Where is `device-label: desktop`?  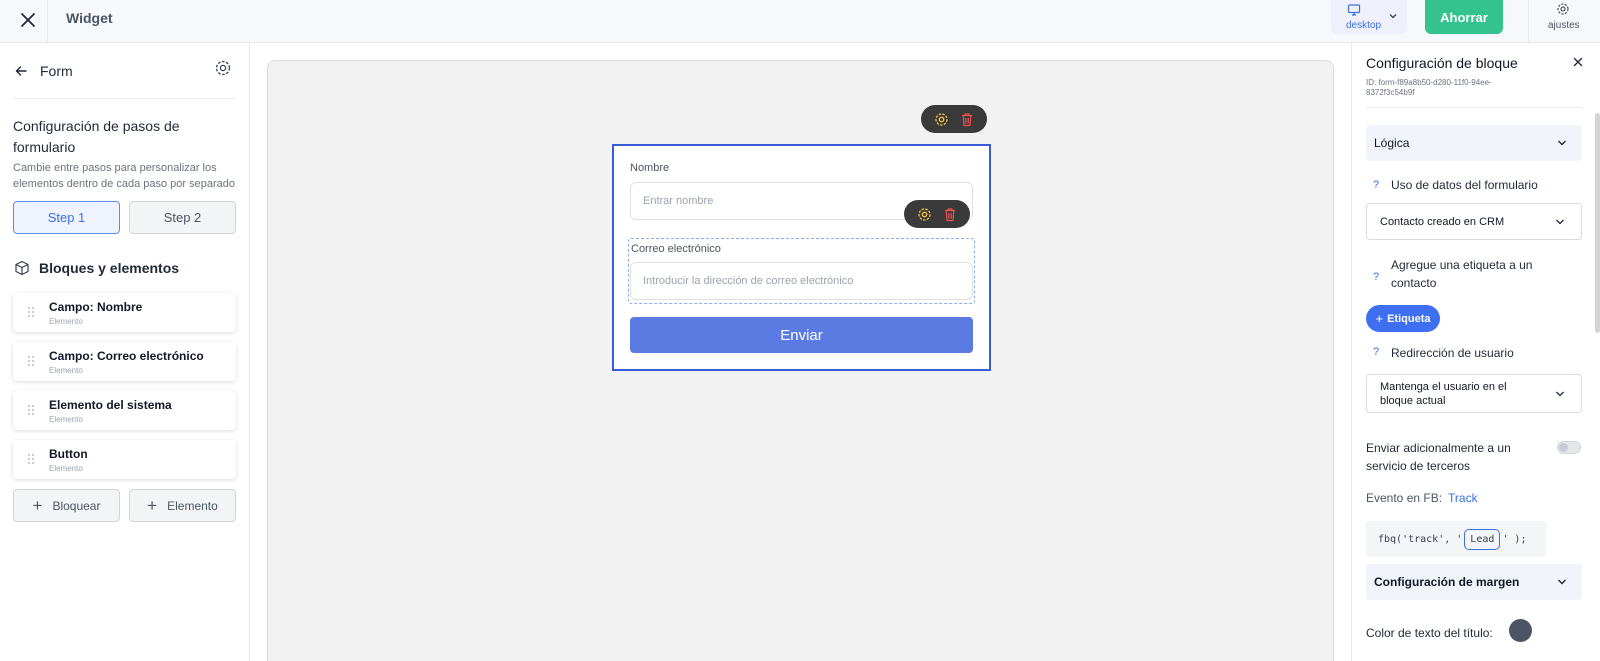 device-label: desktop is located at coordinates (1364, 25).